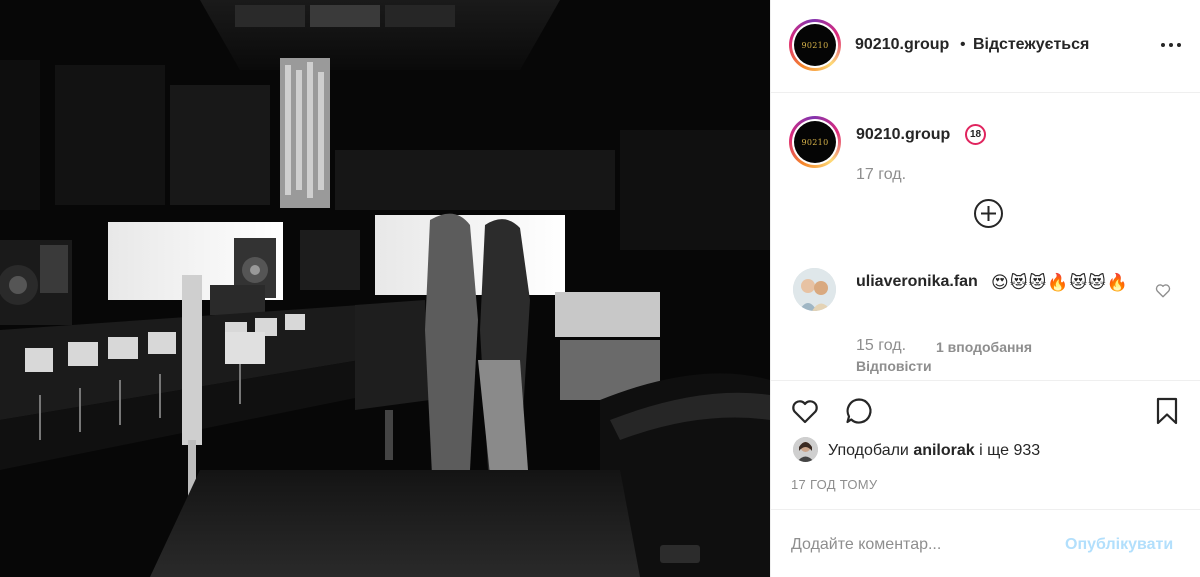 This screenshot has height=577, width=1200. What do you see at coordinates (988, 213) in the screenshot?
I see `plus-circle-icon` at bounding box center [988, 213].